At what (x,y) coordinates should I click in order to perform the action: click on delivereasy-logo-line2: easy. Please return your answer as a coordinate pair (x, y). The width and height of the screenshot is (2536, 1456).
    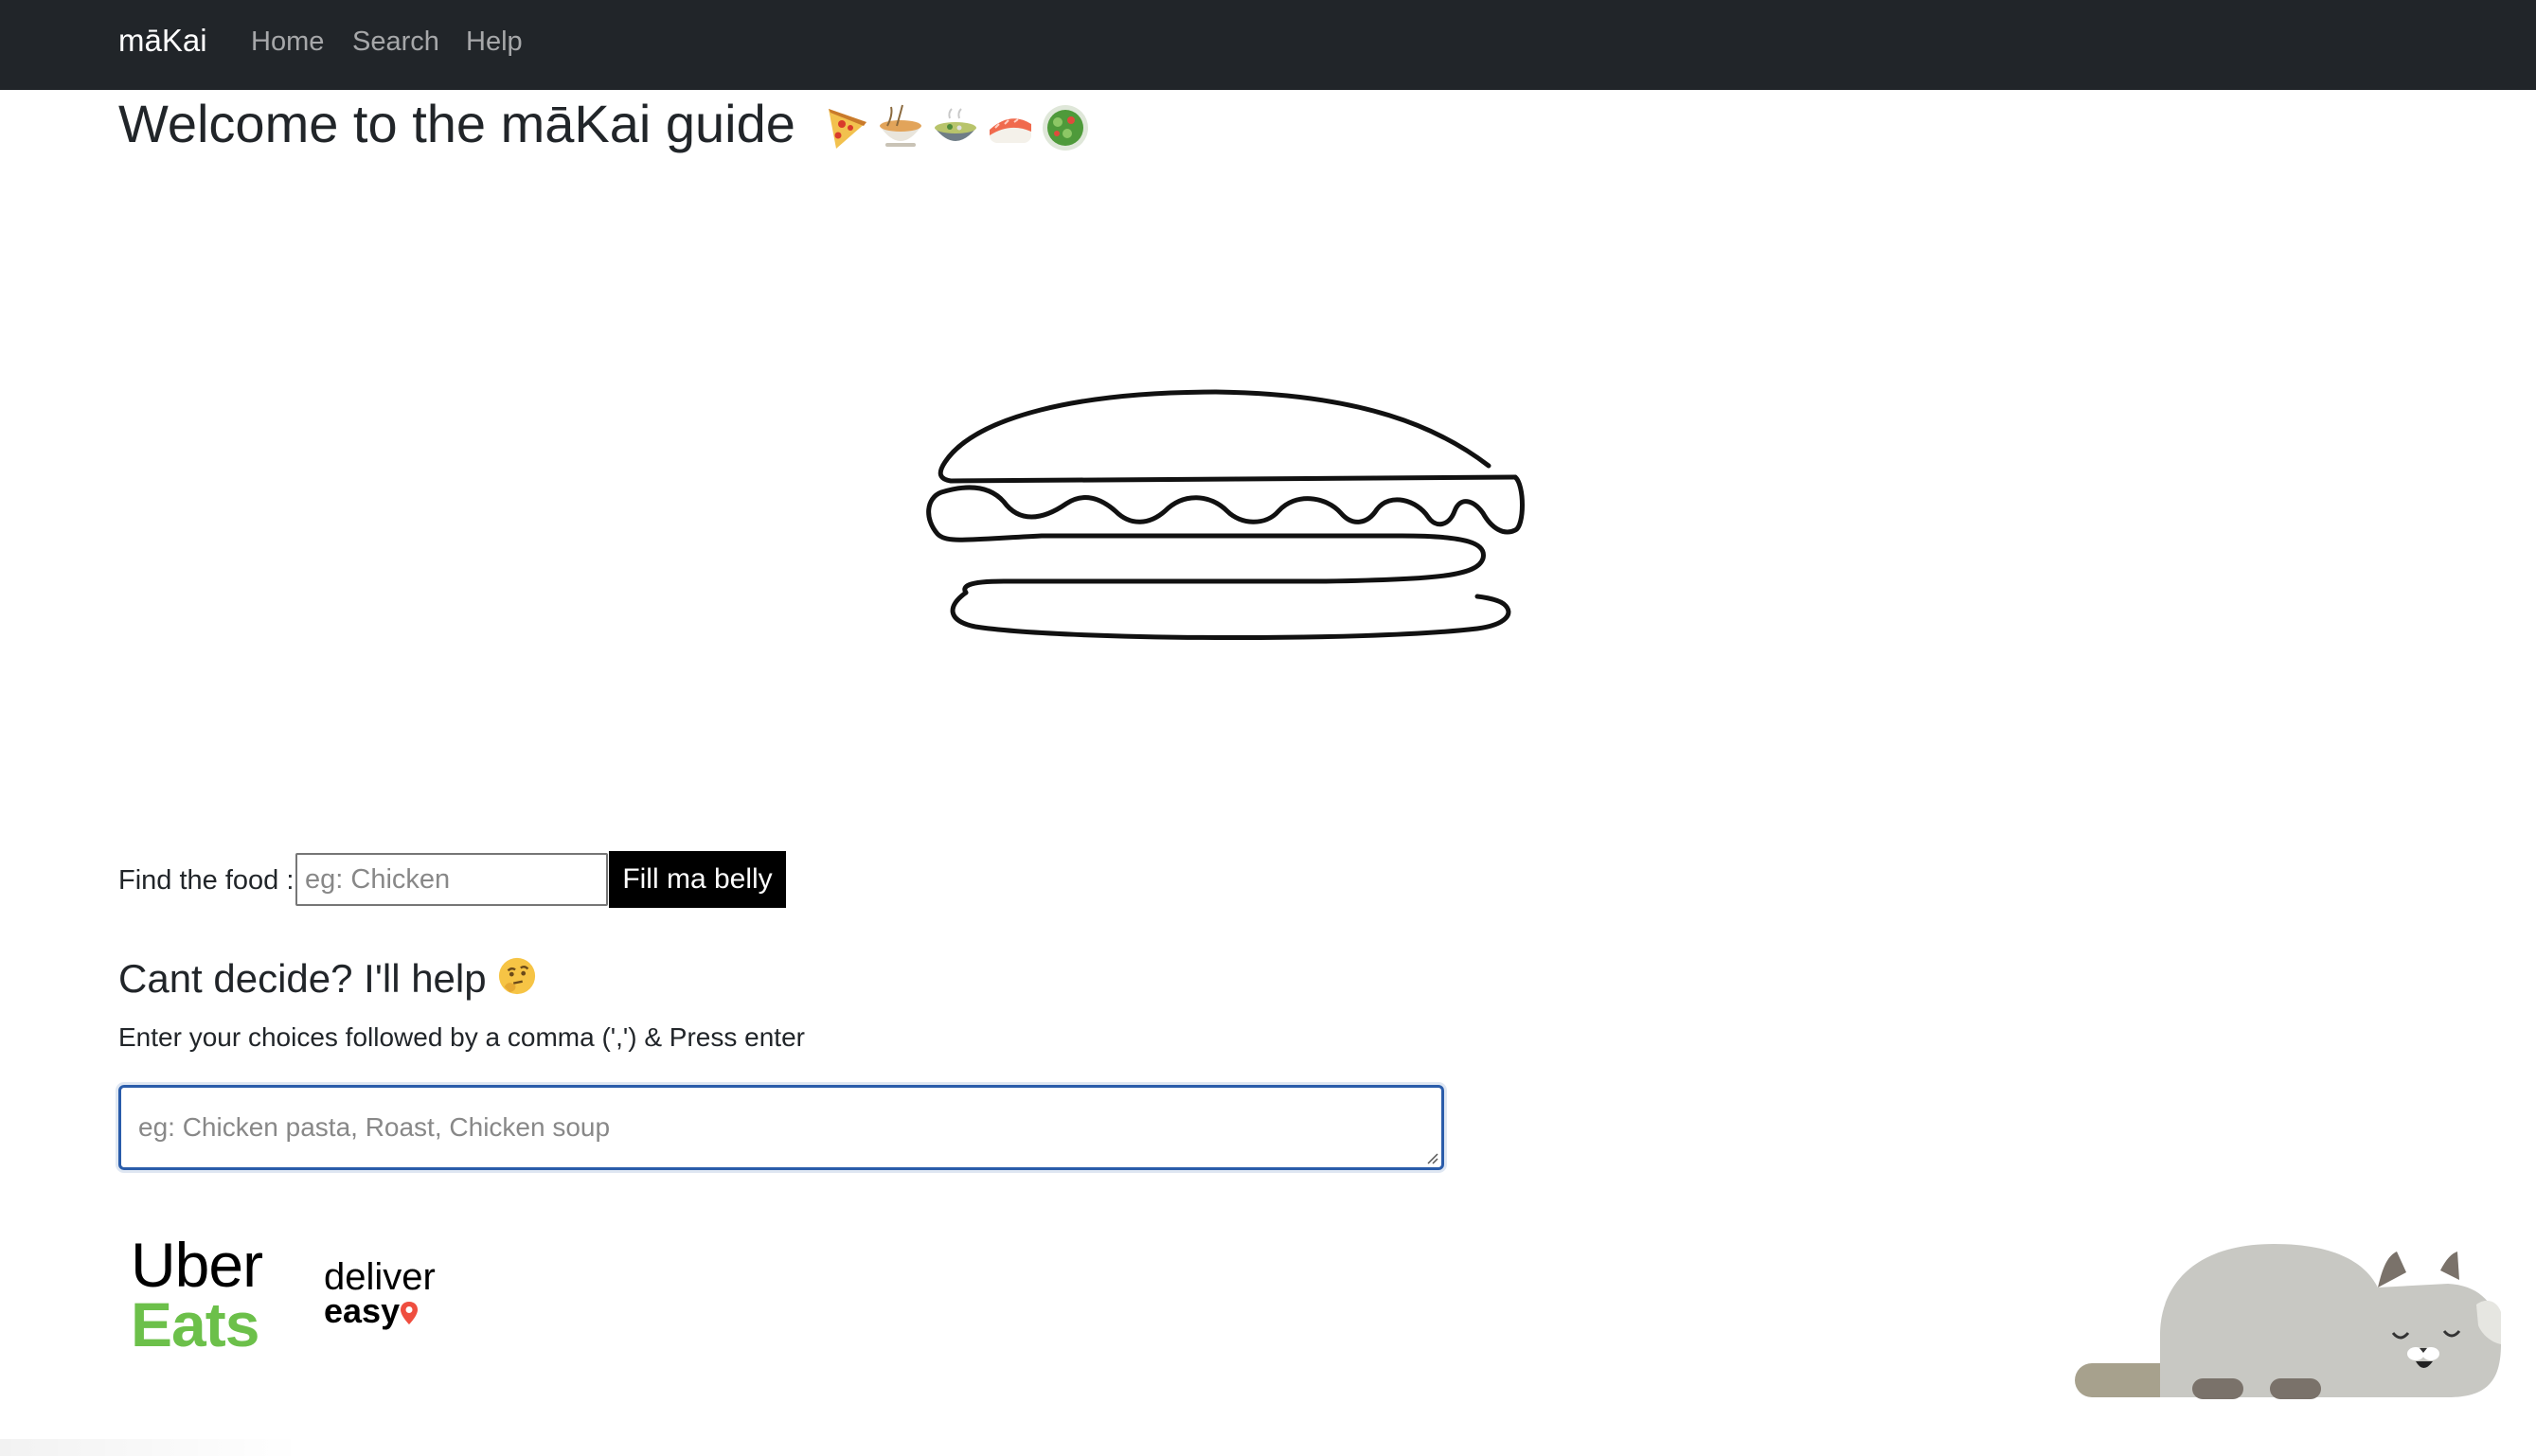
    Looking at the image, I should click on (380, 1311).